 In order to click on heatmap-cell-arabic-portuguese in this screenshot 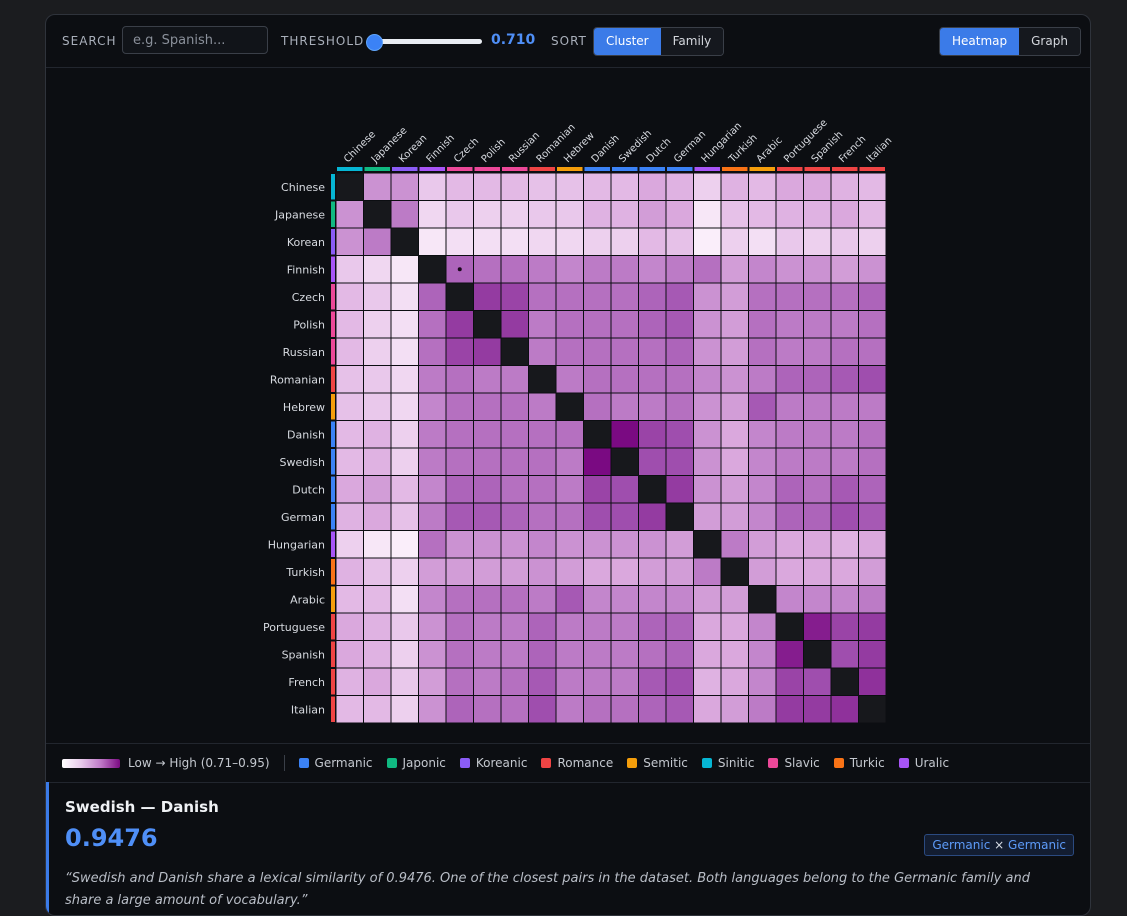, I will do `click(789, 599)`.